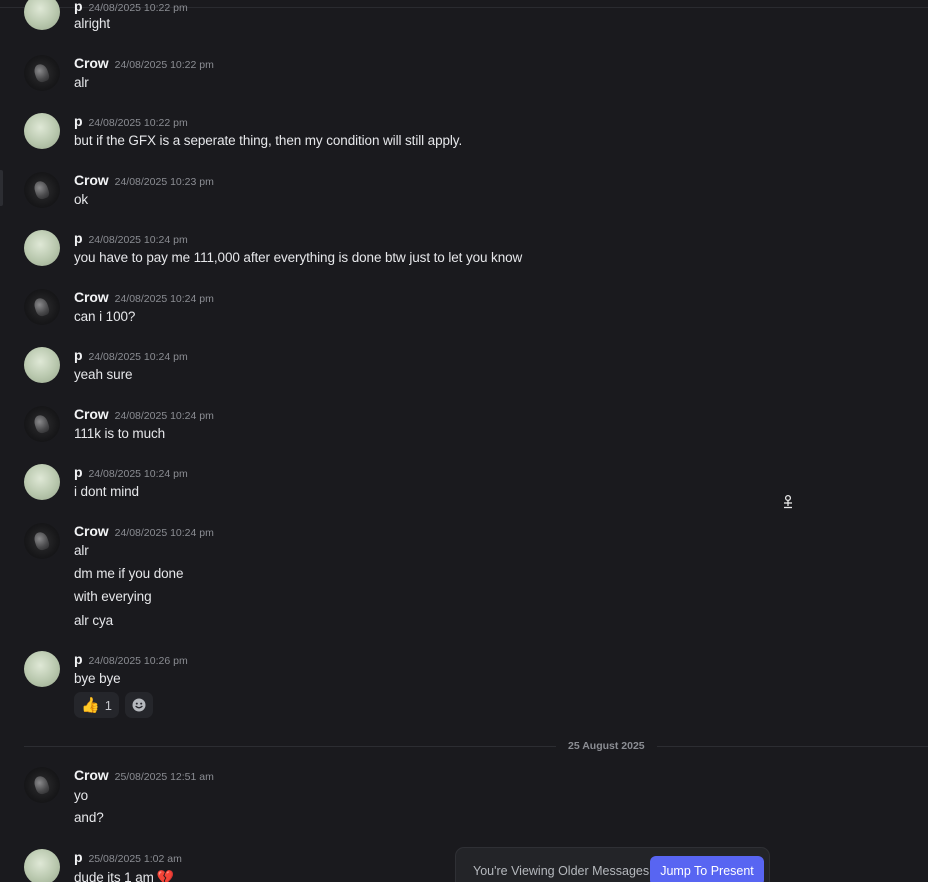 Image resolution: width=928 pixels, height=882 pixels. I want to click on reaction-count: 1, so click(108, 705).